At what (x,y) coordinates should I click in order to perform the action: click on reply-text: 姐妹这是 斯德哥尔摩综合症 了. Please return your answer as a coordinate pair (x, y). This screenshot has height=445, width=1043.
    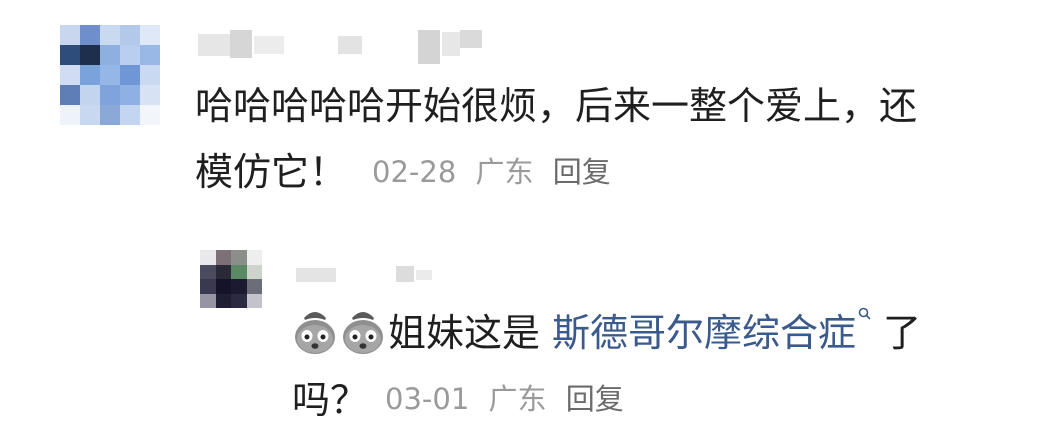
    Looking at the image, I should click on (607, 331).